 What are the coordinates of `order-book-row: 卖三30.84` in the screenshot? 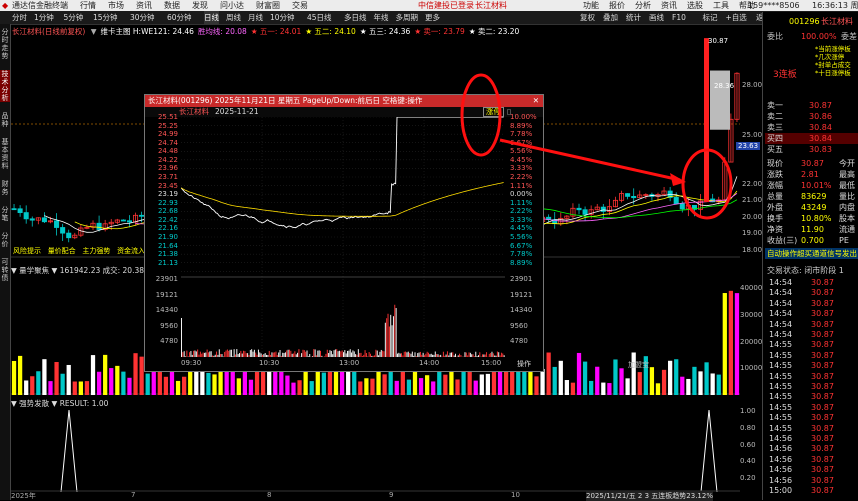 It's located at (811, 127).